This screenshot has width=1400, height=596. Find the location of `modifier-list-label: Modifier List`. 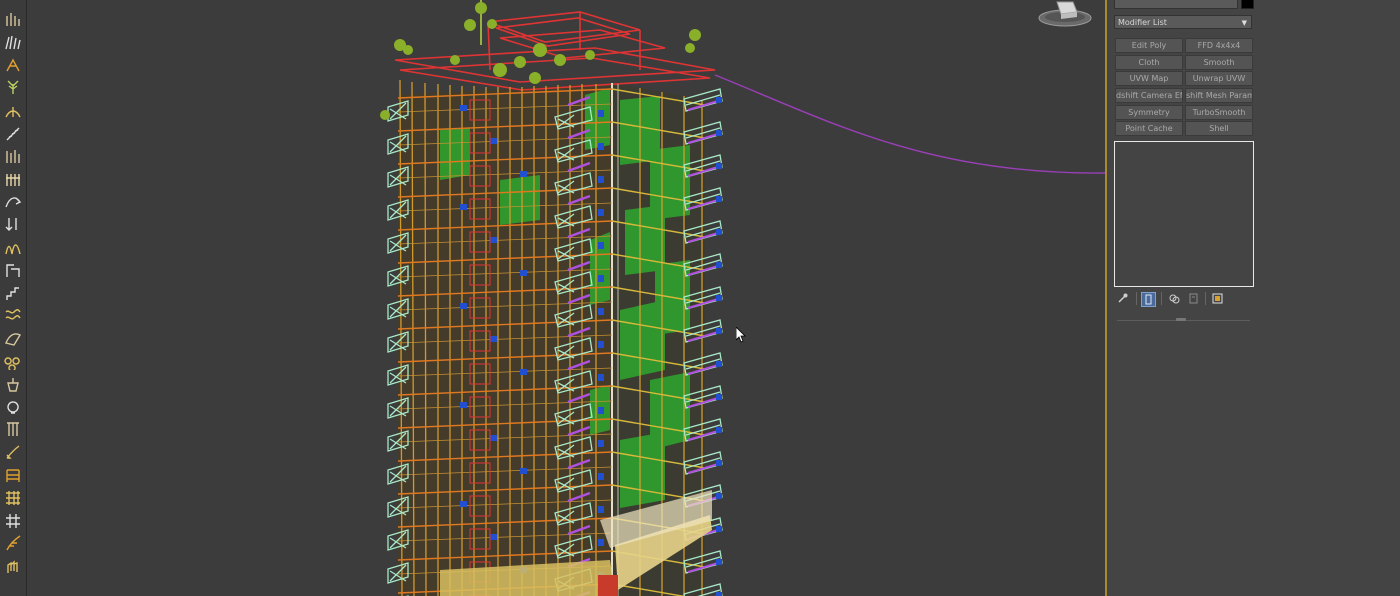

modifier-list-label: Modifier List is located at coordinates (1142, 22).